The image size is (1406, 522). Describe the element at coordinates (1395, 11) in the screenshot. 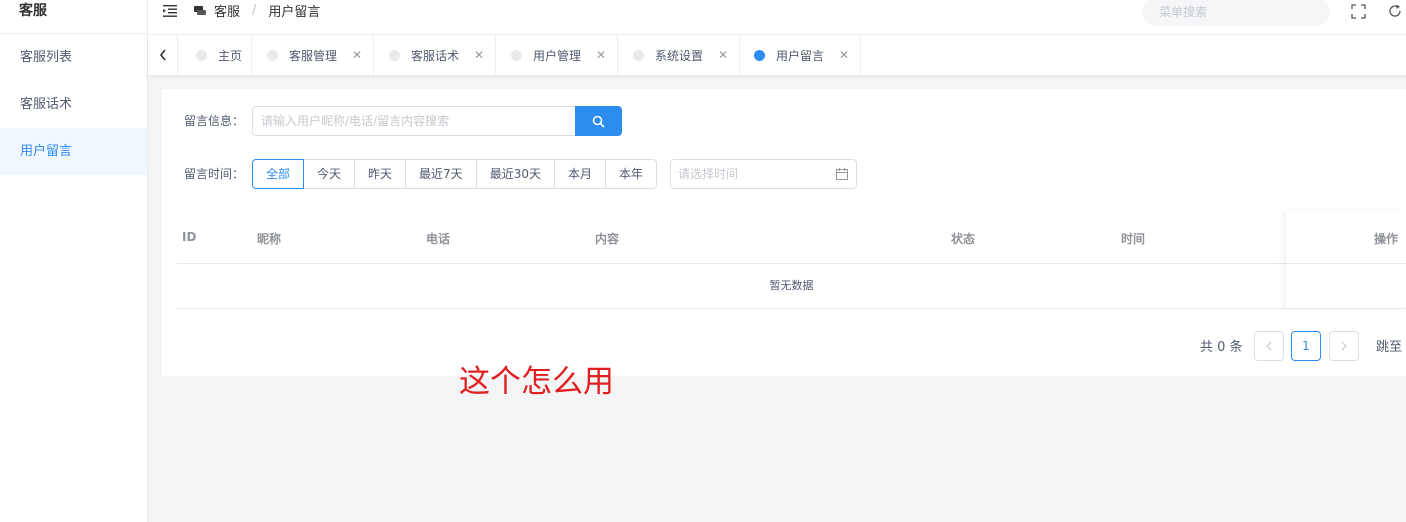

I see `refresh-icon` at that location.